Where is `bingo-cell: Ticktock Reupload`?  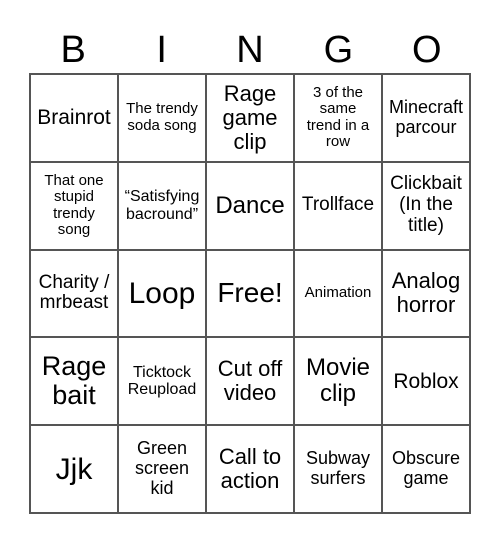
bingo-cell: Ticktock Reupload is located at coordinates (162, 381).